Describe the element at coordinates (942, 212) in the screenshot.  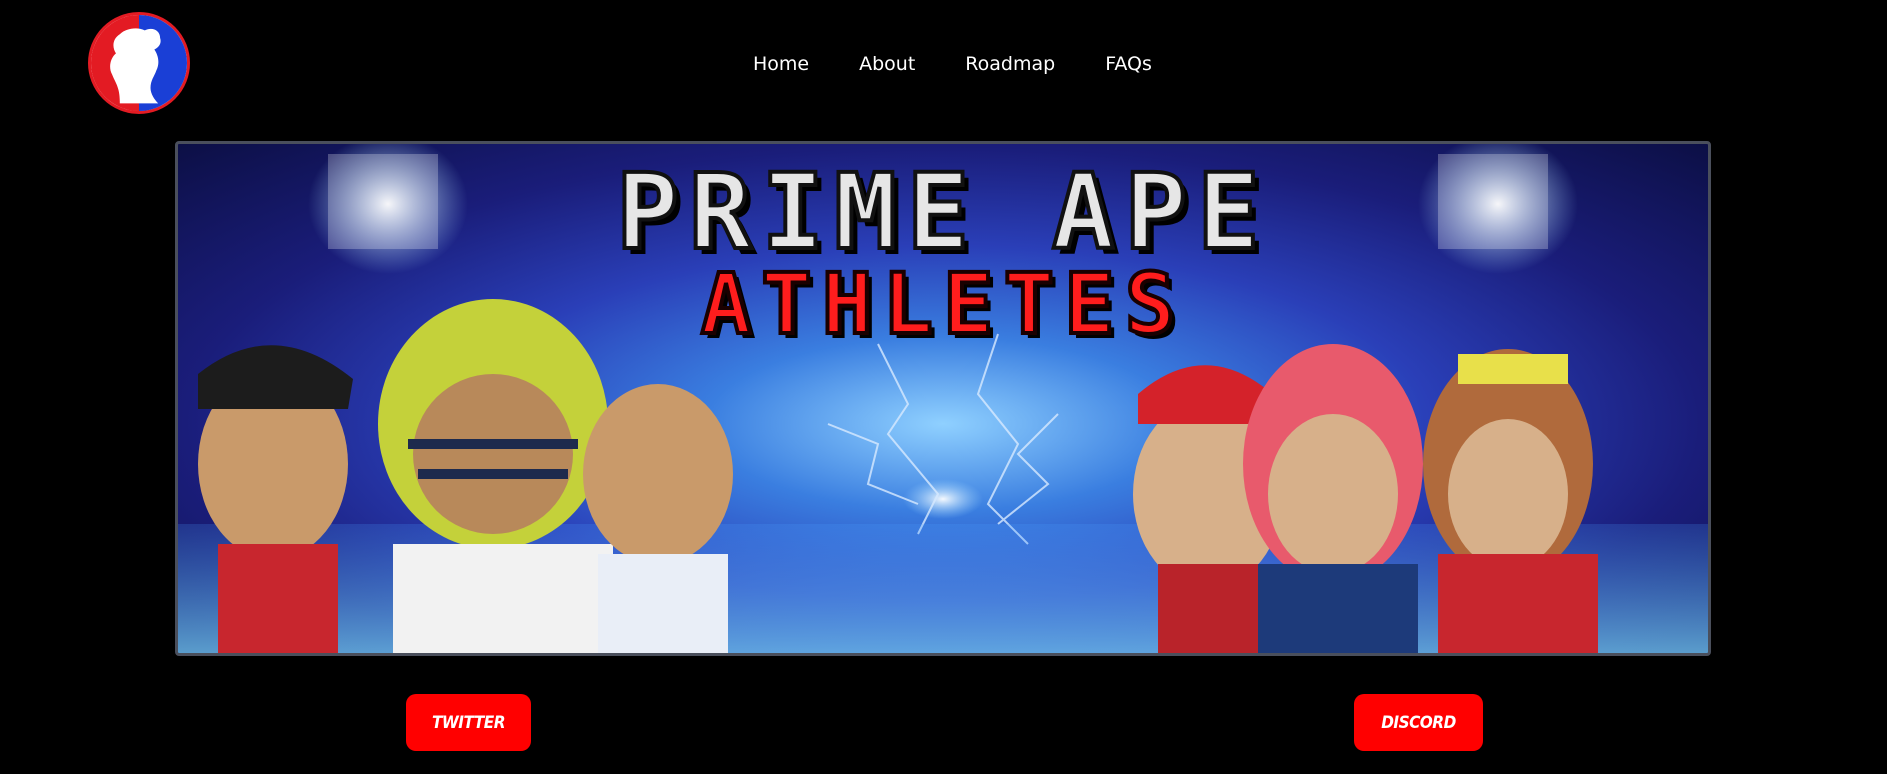
I see `banner-title-line-1: PRIME APE` at that location.